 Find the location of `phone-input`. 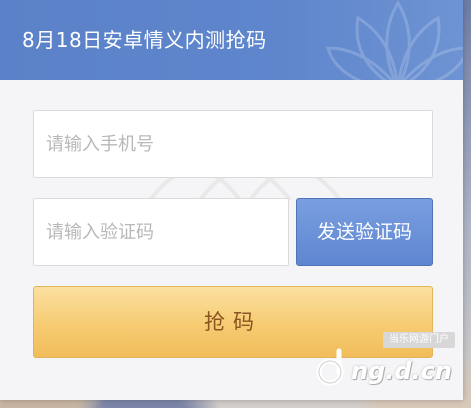

phone-input is located at coordinates (233, 144).